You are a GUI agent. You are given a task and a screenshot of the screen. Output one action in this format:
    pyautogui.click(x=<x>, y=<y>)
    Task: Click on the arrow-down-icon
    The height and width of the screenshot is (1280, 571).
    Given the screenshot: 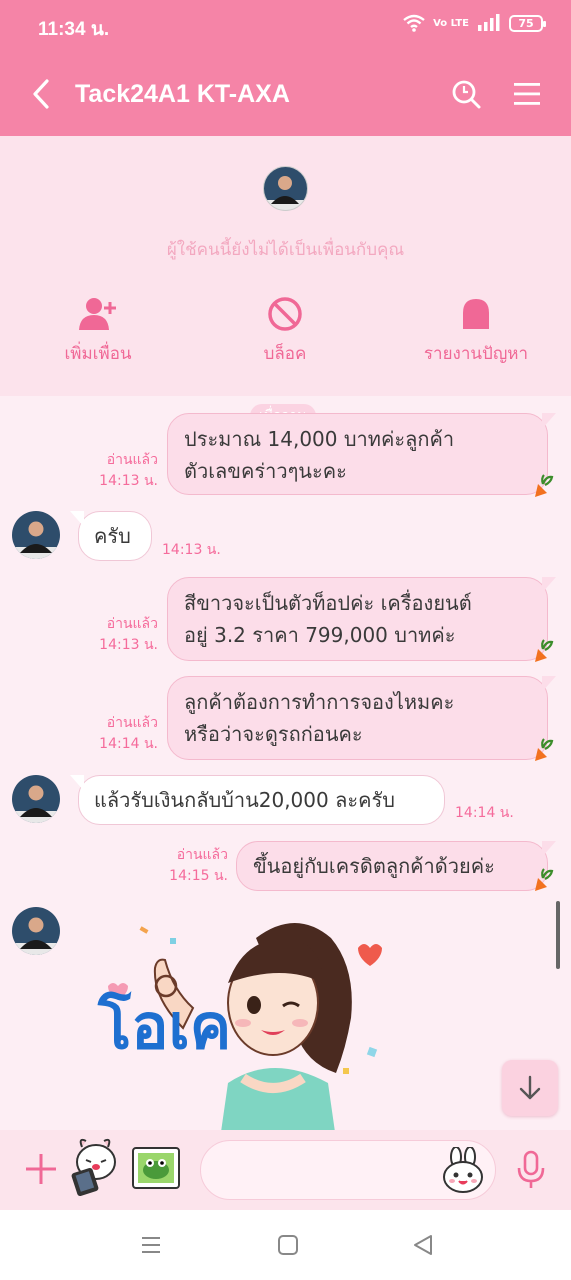 What is the action you would take?
    pyautogui.click(x=530, y=1087)
    